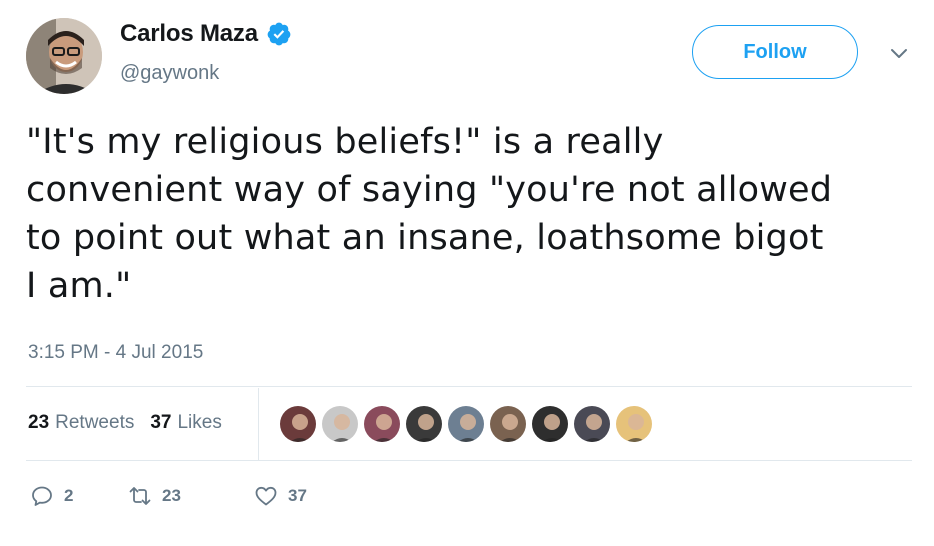 The height and width of the screenshot is (546, 934). I want to click on retweet-icon, so click(140, 496).